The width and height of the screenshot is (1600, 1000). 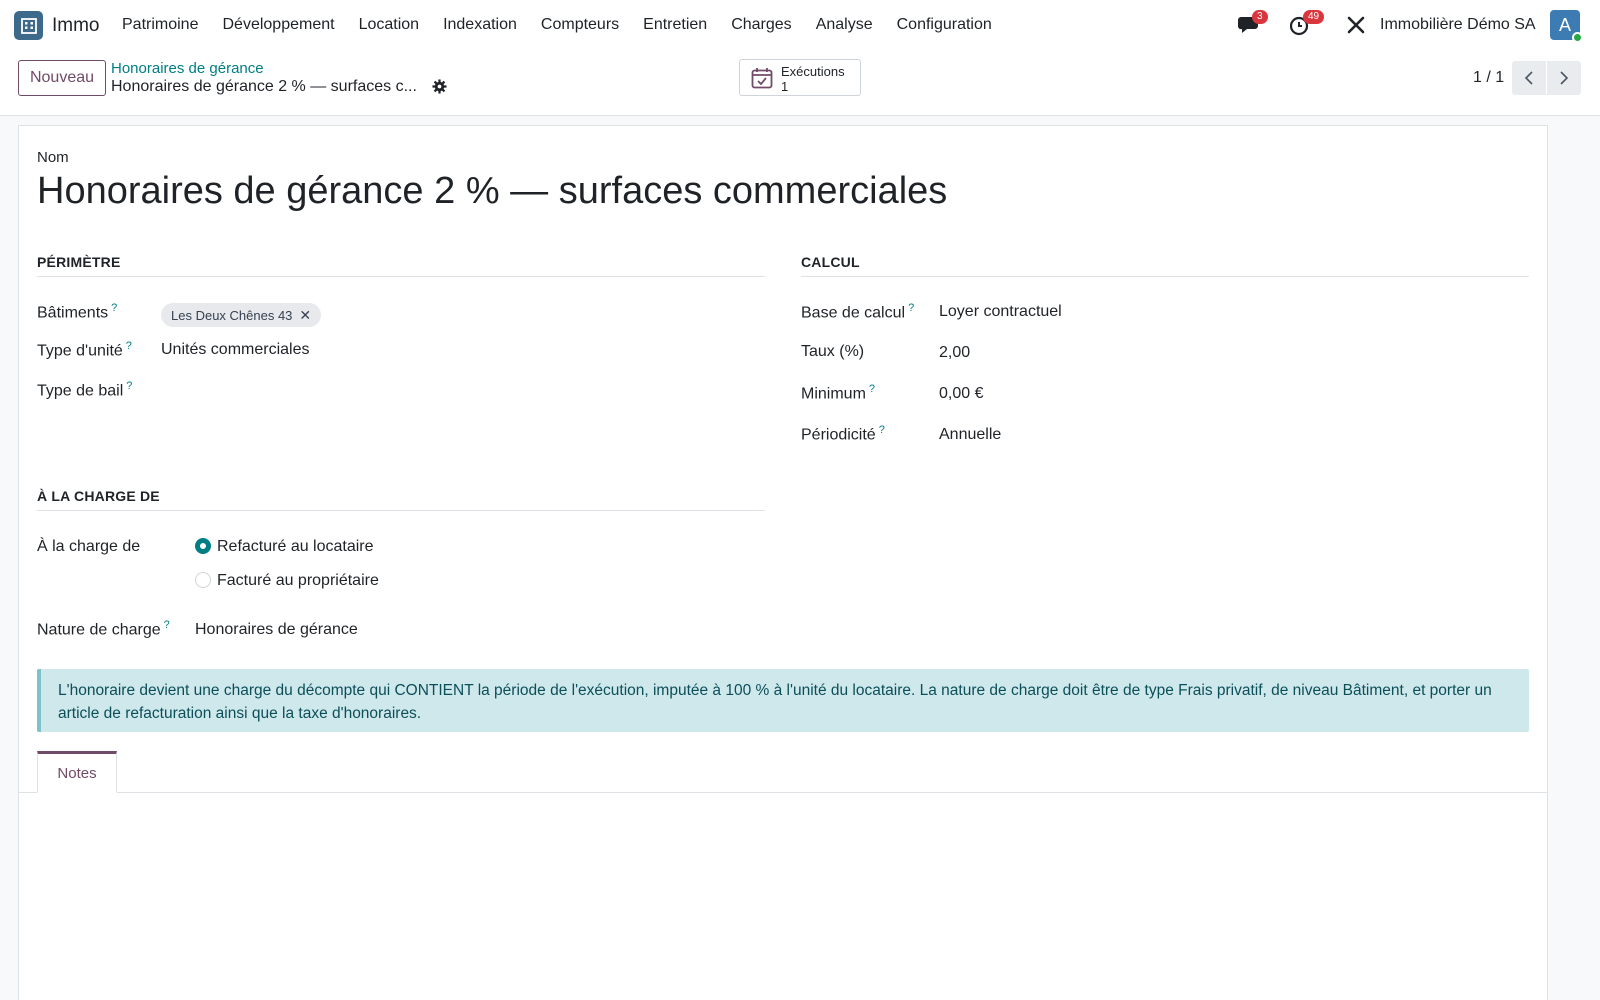 What do you see at coordinates (53, 157) in the screenshot?
I see `name-label: Nom` at bounding box center [53, 157].